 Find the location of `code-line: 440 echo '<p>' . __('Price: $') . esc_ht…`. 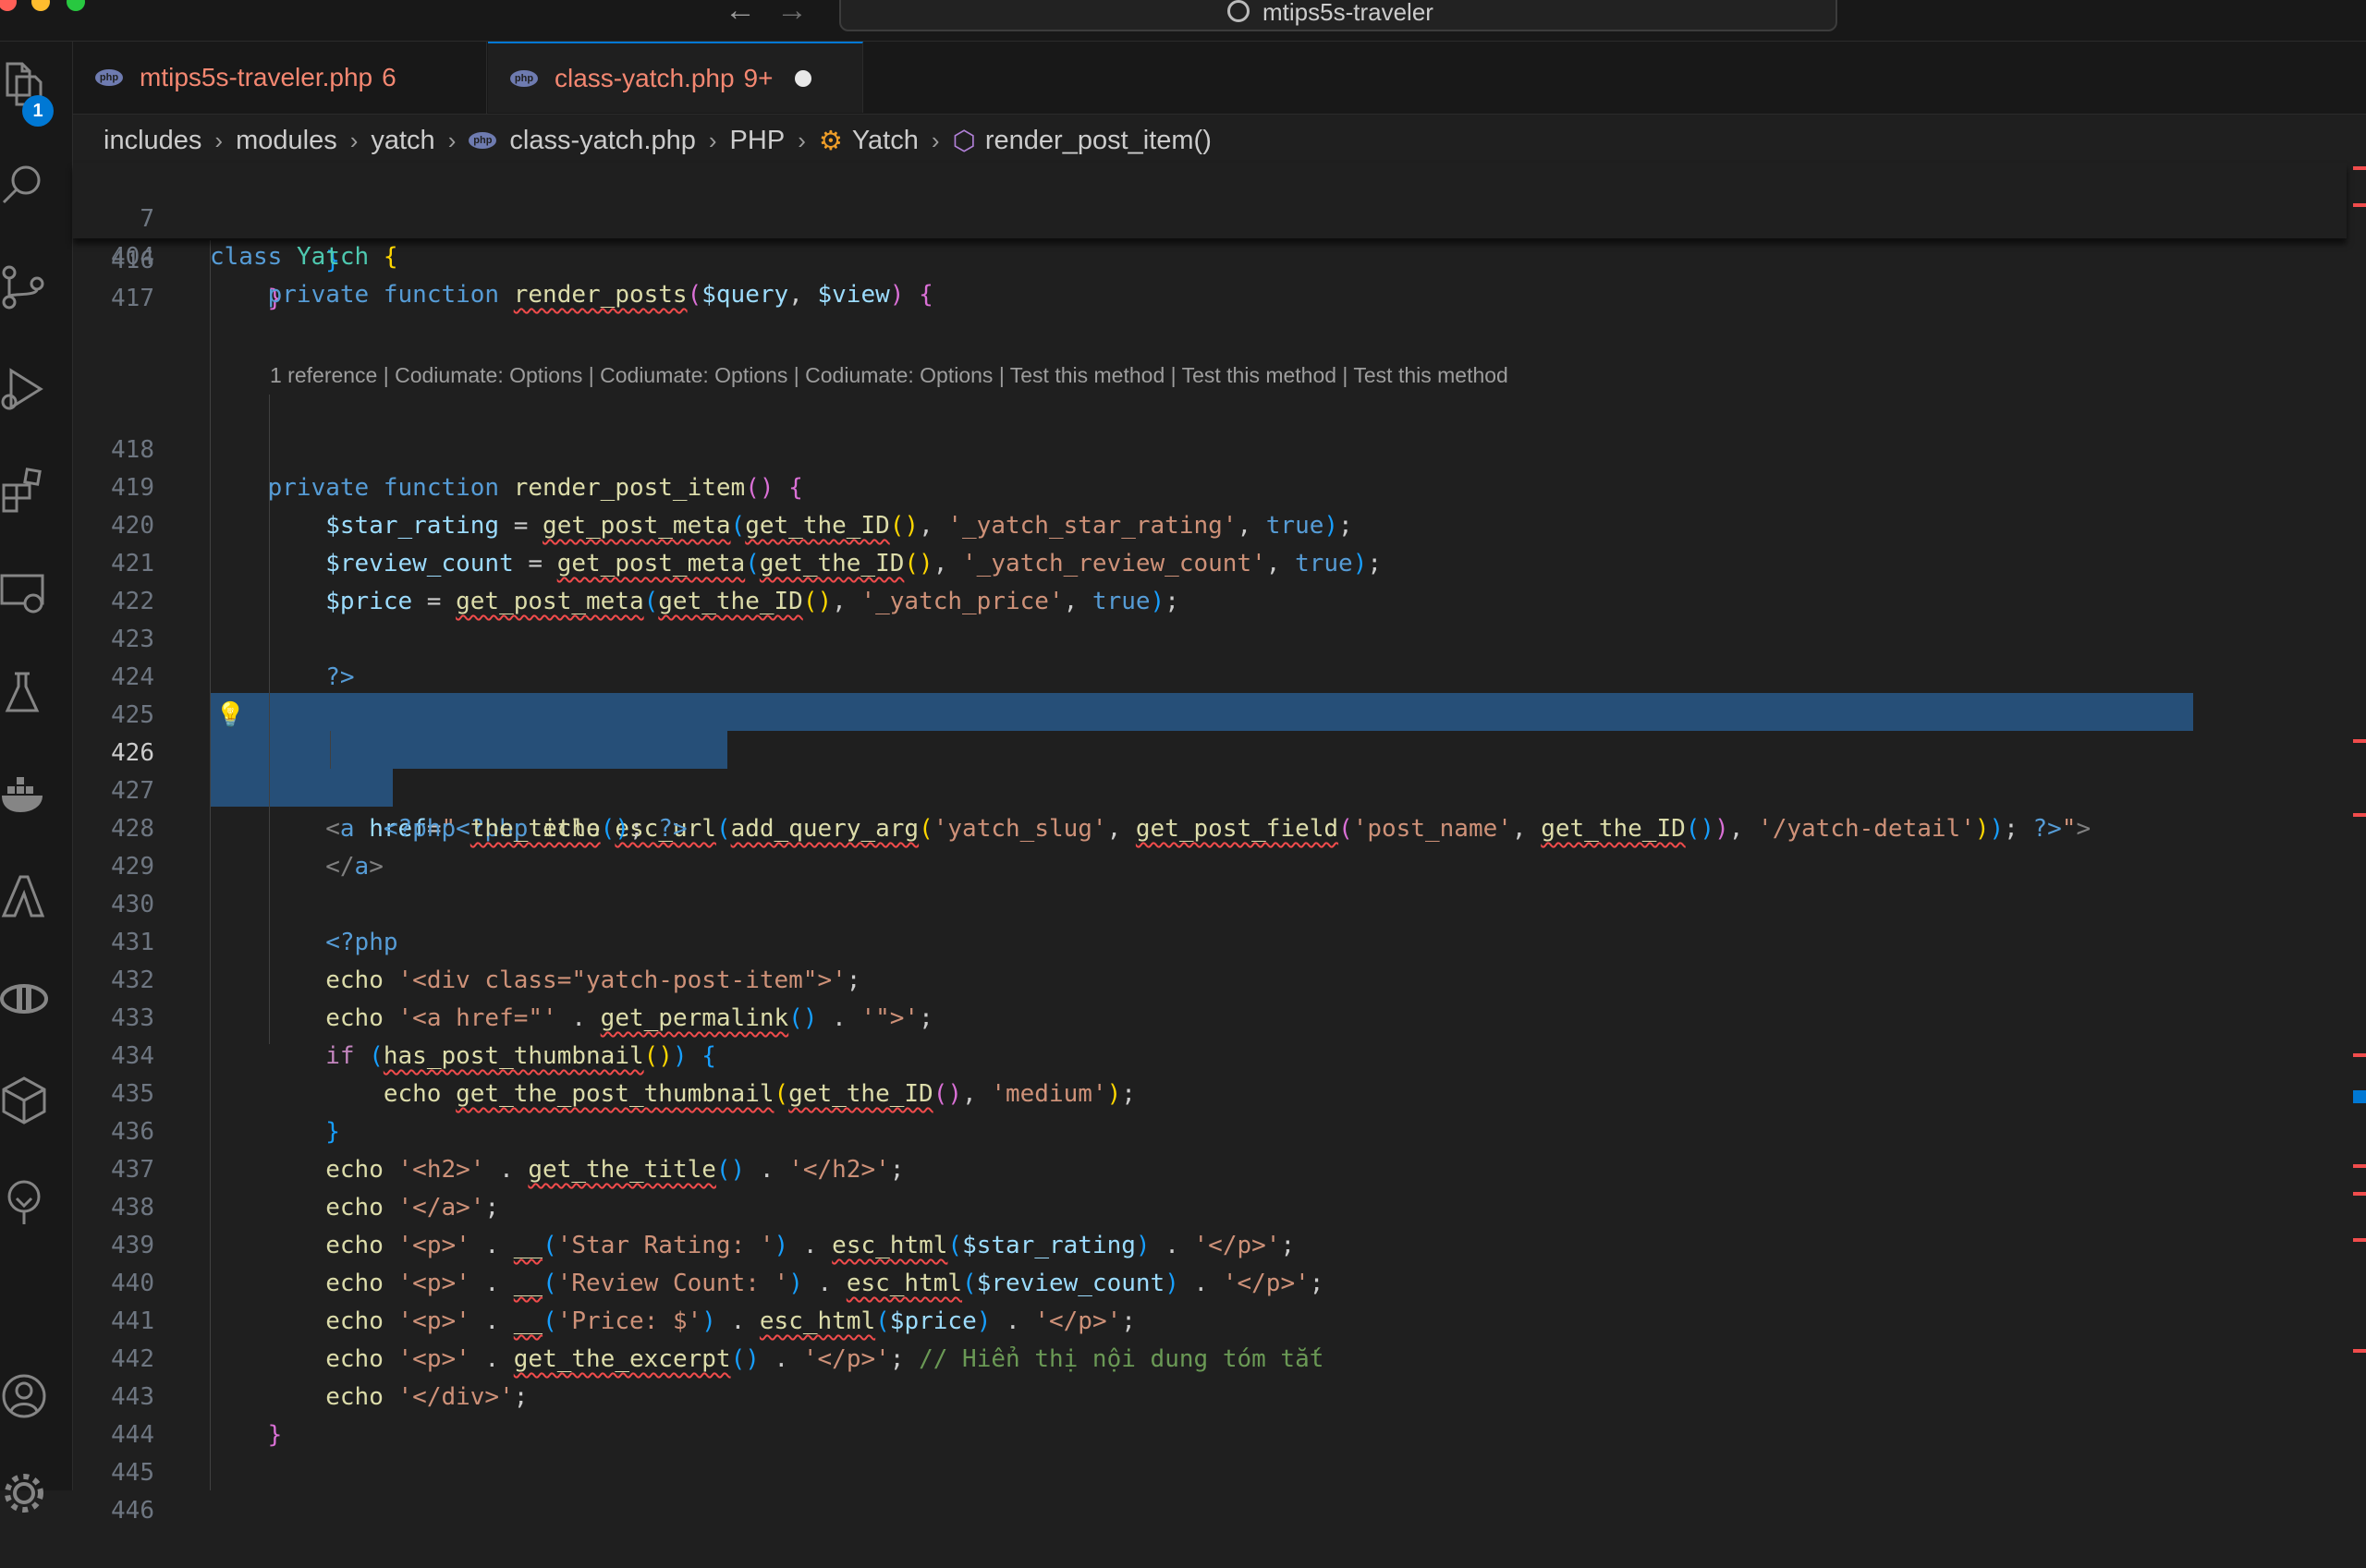

code-line: 440 echo '<p>' . __('Price: $') . esc_ht… is located at coordinates (1210, 1281).